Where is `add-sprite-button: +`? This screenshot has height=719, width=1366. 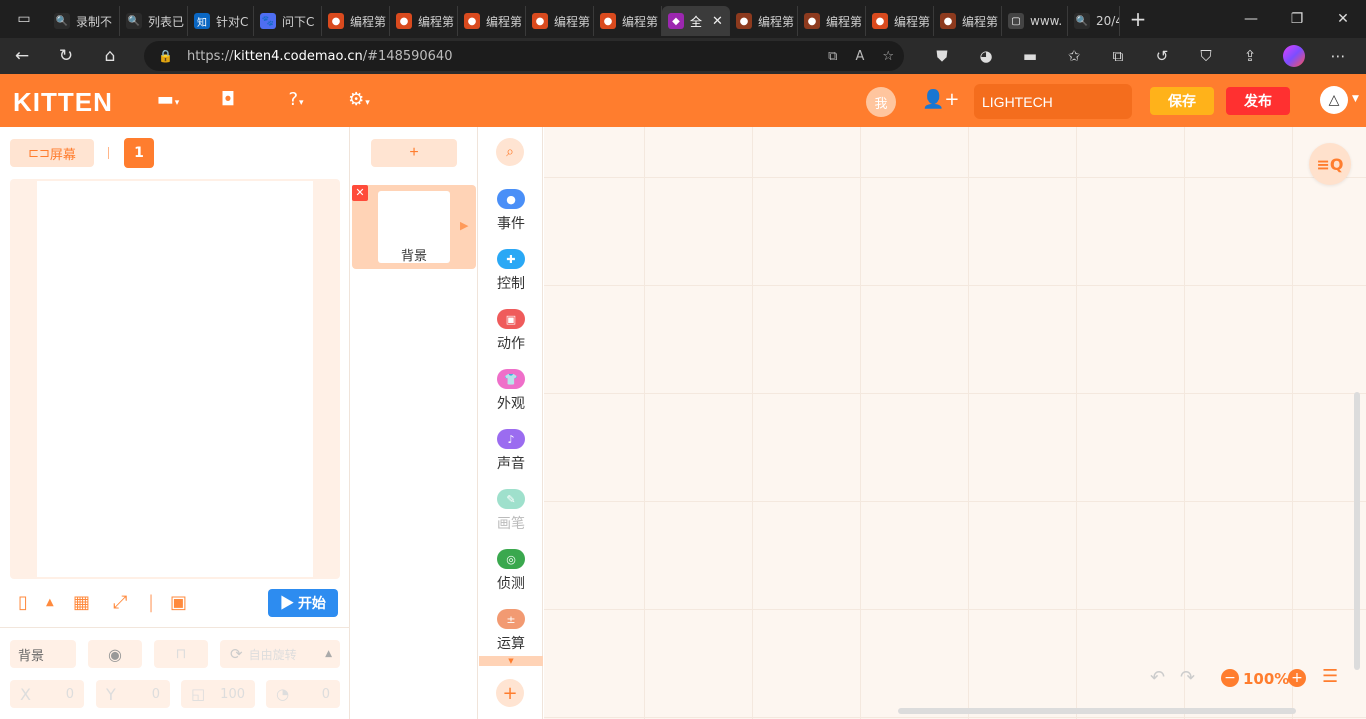
add-sprite-button: + is located at coordinates (414, 153).